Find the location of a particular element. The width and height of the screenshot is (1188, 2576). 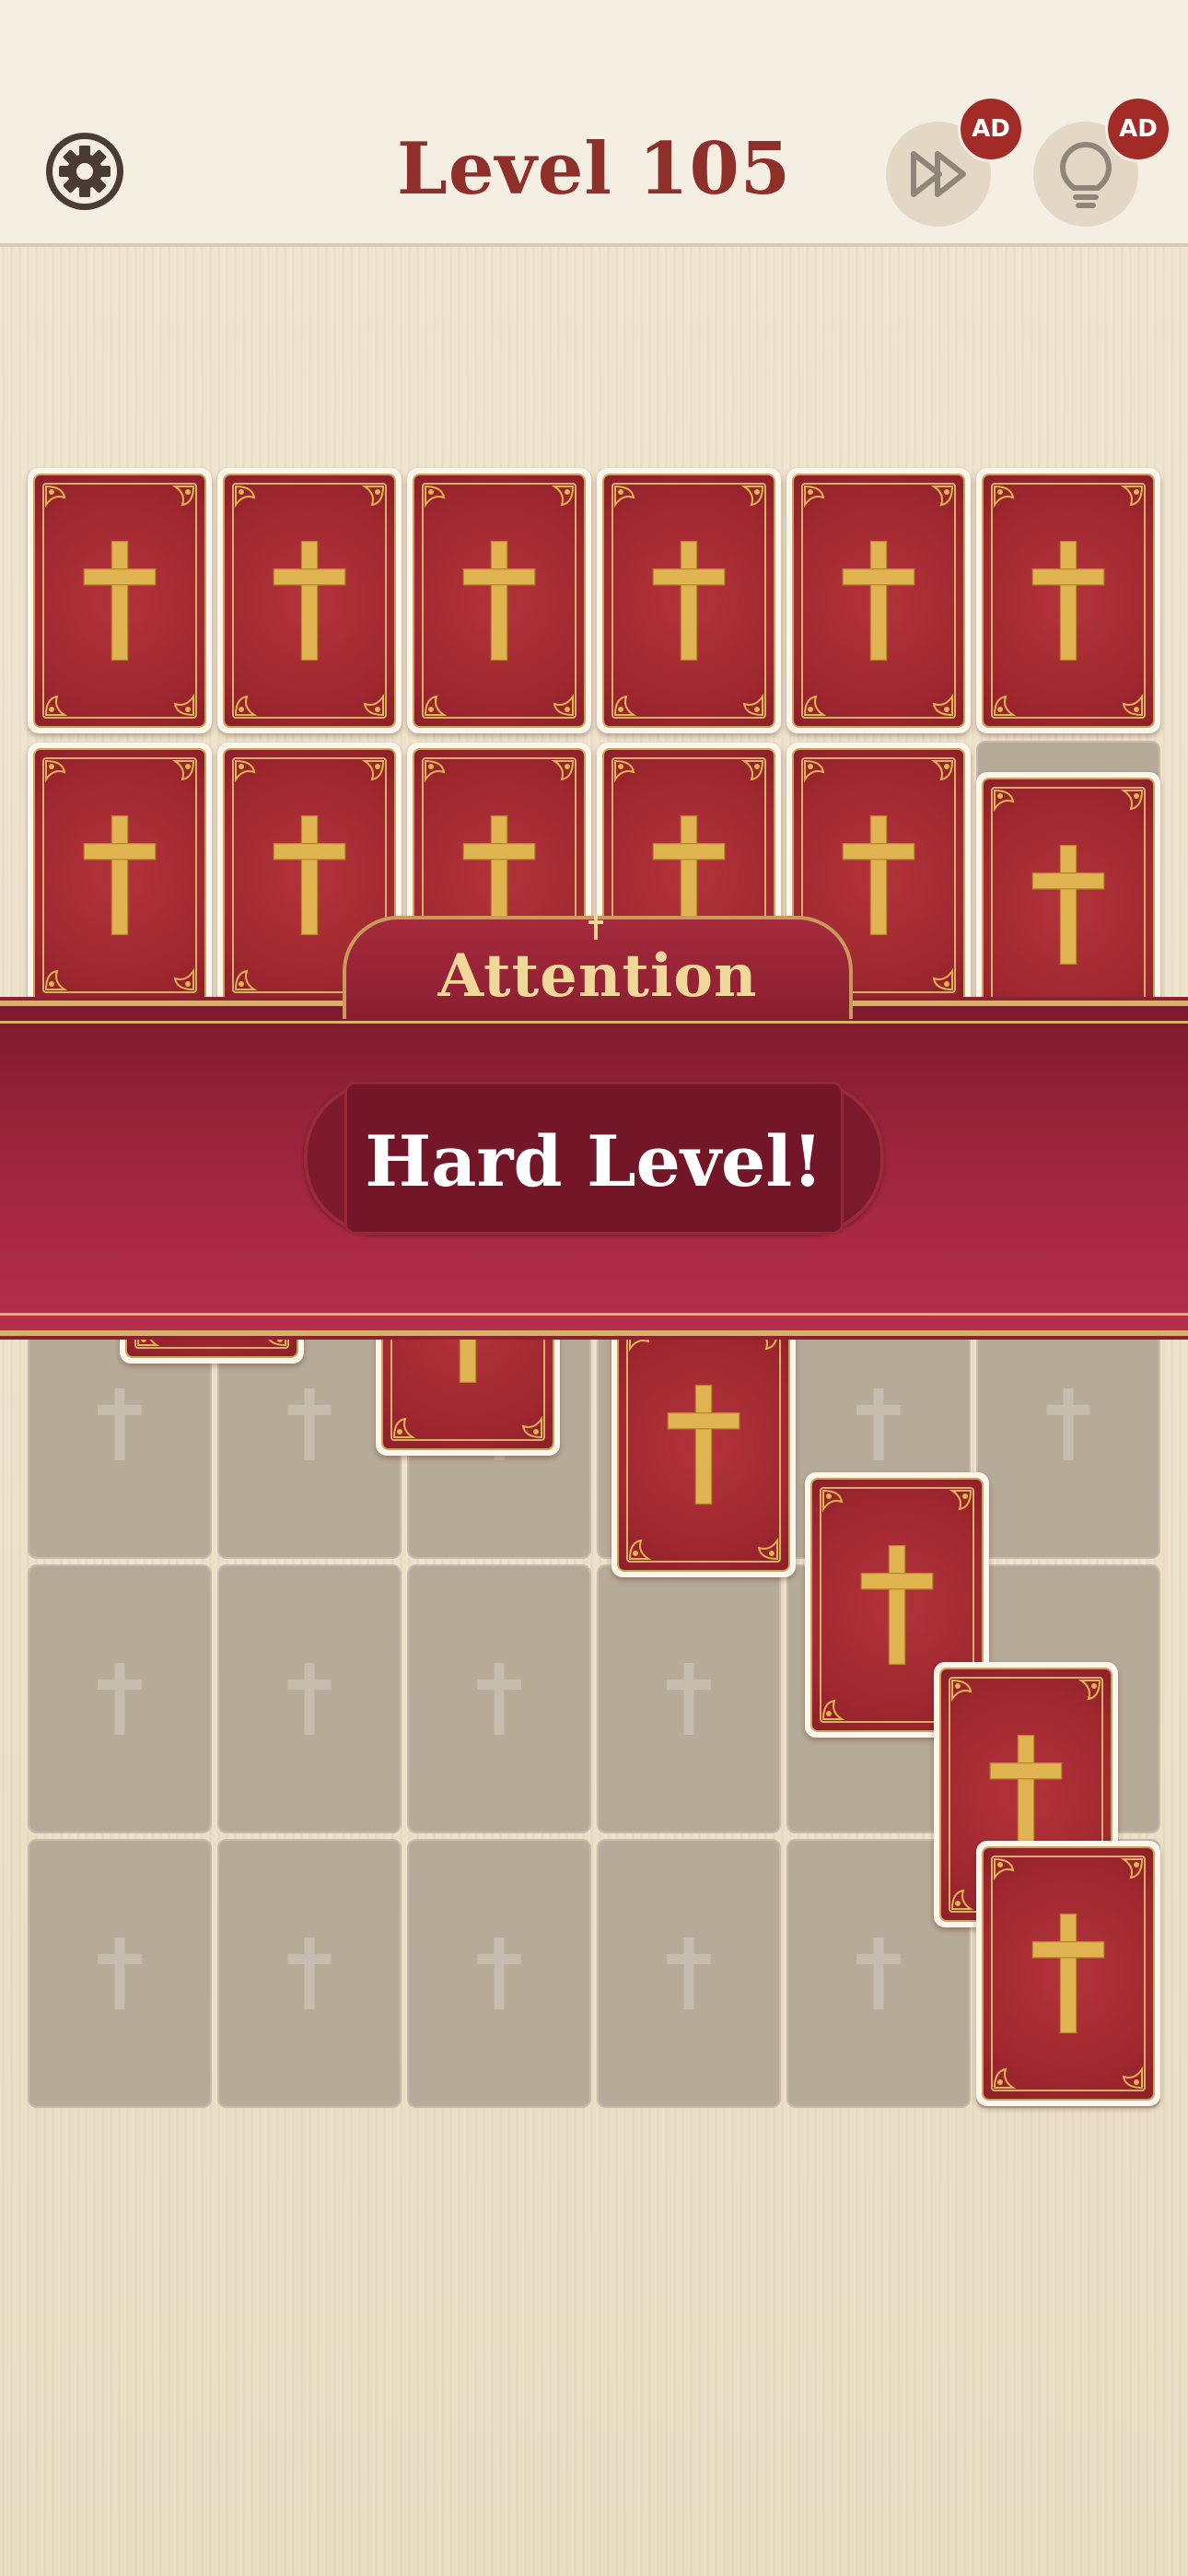

hint-ad-badge: AD is located at coordinates (1138, 129).